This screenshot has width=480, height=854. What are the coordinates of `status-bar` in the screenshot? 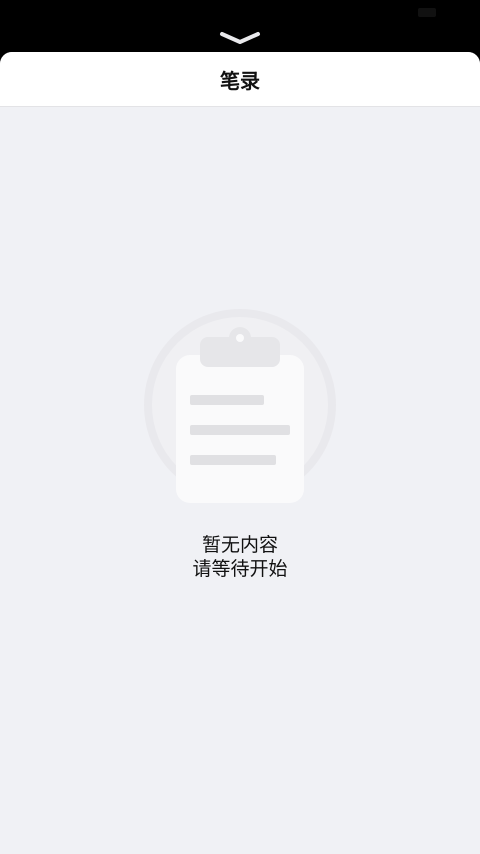 It's located at (240, 17).